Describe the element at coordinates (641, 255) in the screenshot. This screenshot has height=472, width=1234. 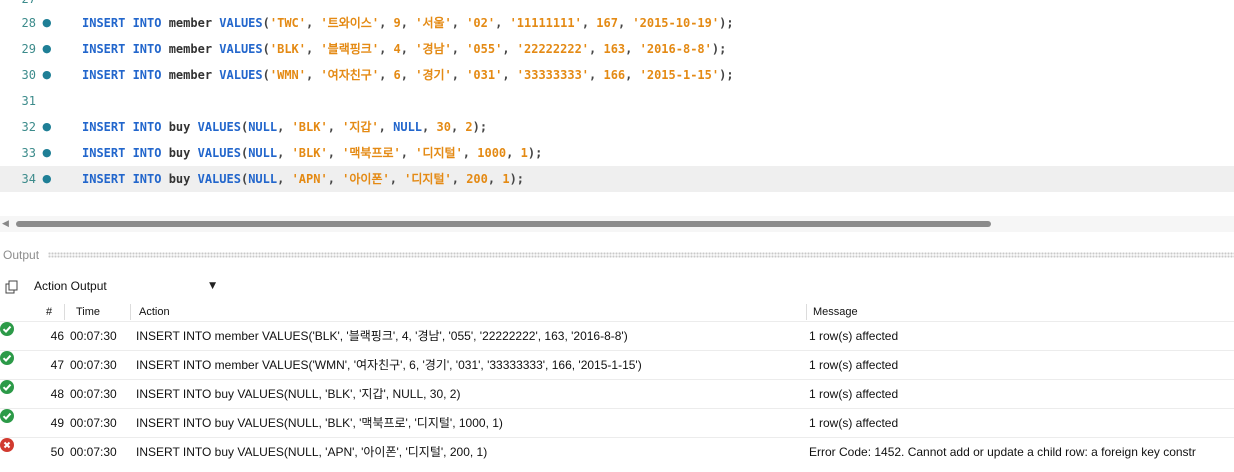
I see `panel-grip` at that location.